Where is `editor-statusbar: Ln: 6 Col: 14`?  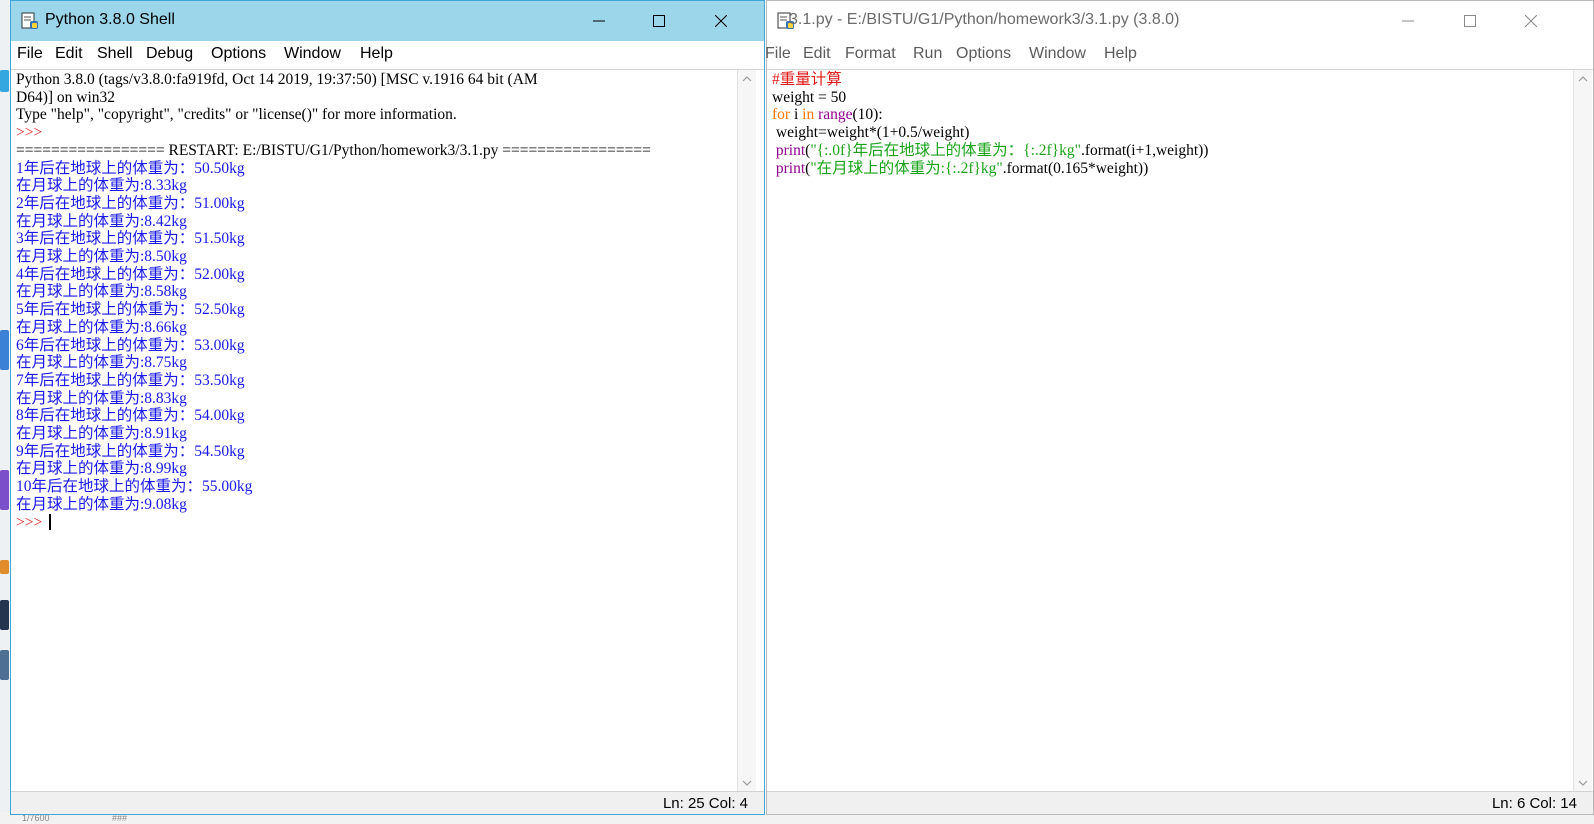
editor-statusbar: Ln: 6 Col: 14 is located at coordinates (1180, 802).